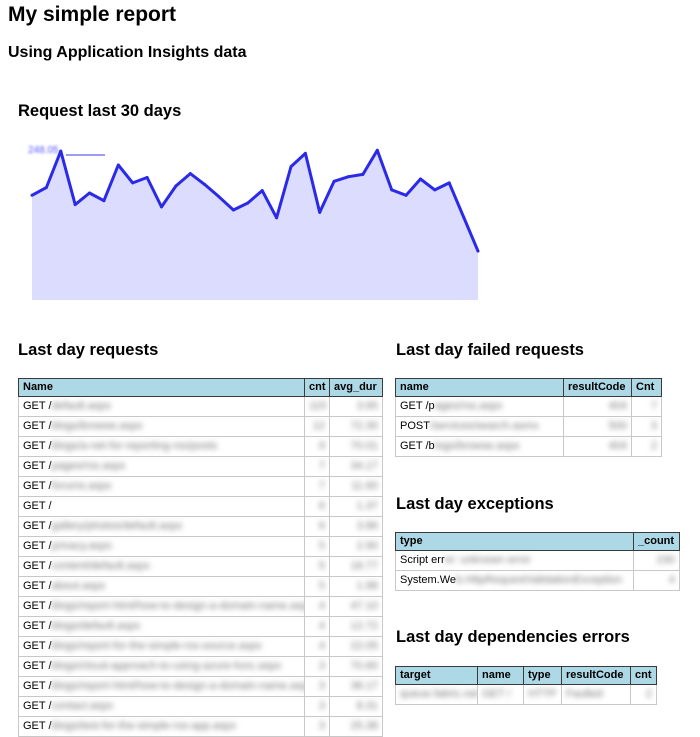 The width and height of the screenshot is (700, 737). What do you see at coordinates (528, 426) in the screenshot?
I see `table-row: POST /services/search.asmx 500 3` at bounding box center [528, 426].